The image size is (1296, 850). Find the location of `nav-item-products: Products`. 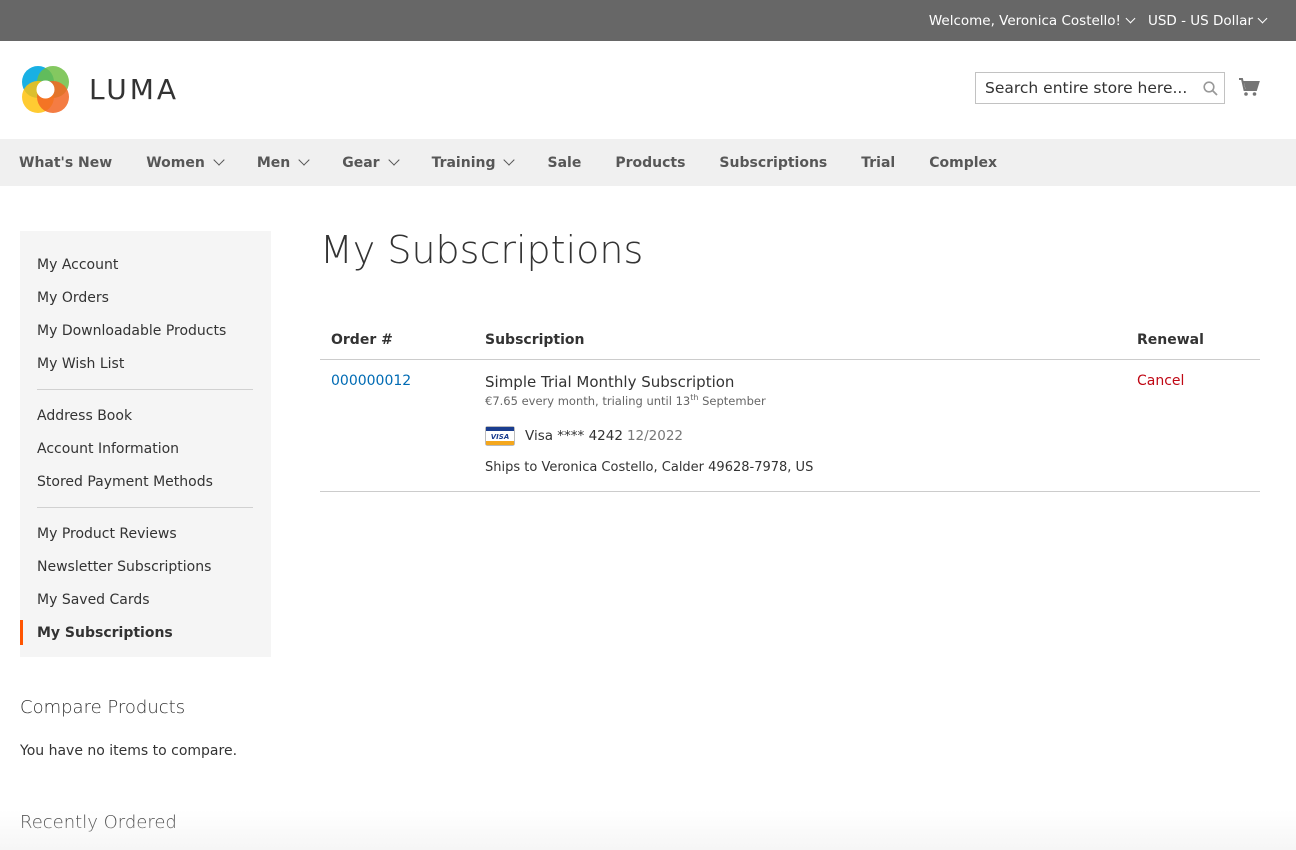

nav-item-products: Products is located at coordinates (650, 163).